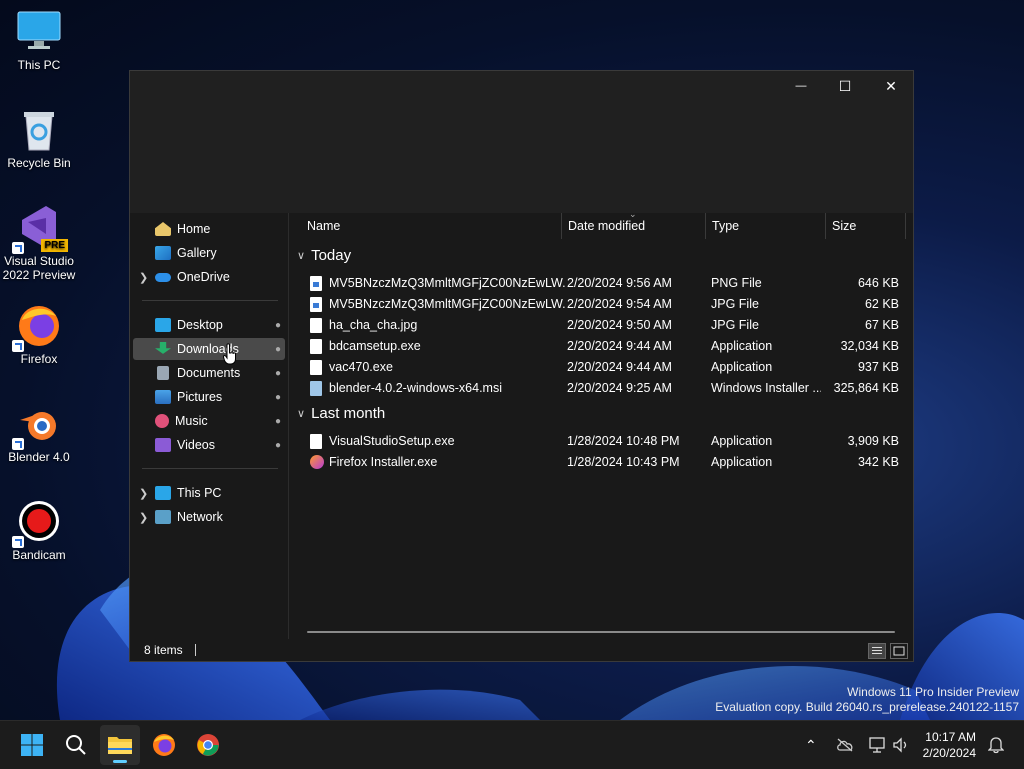  Describe the element at coordinates (933, 692) in the screenshot. I see `watermark-line: Windows 11 Pro Insider Preview` at that location.